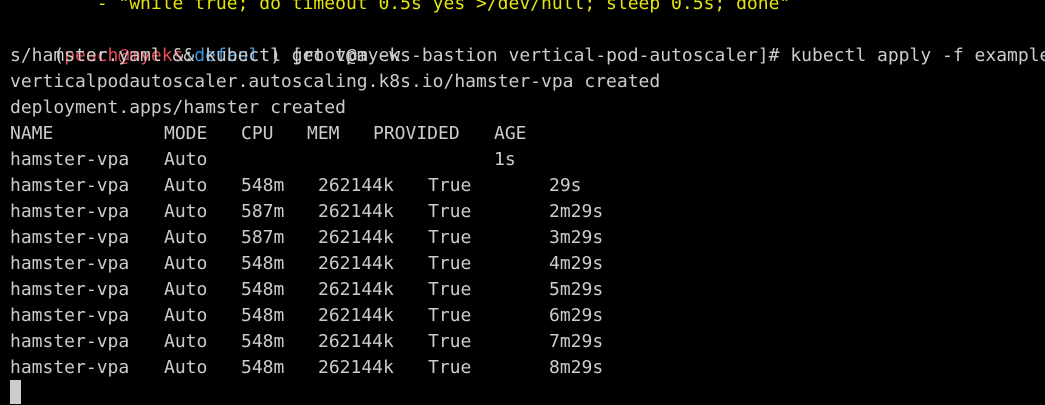 The width and height of the screenshot is (1045, 405). Describe the element at coordinates (576, 237) in the screenshot. I see `cell-age: 3m29s` at that location.